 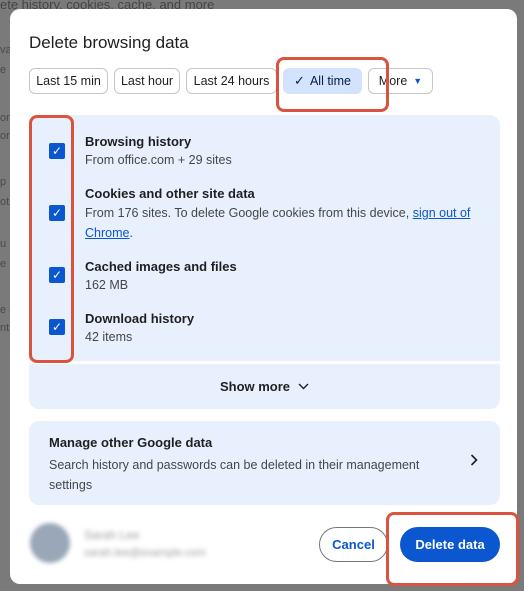 I want to click on check-icon: ✓, so click(x=299, y=80).